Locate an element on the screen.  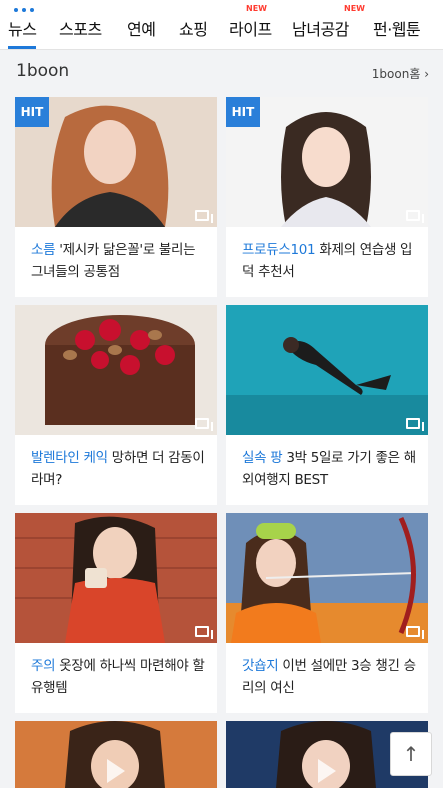
article-caption: 프로듀스101 화제의 연습생 입덕 추천서 is located at coordinates (329, 261).